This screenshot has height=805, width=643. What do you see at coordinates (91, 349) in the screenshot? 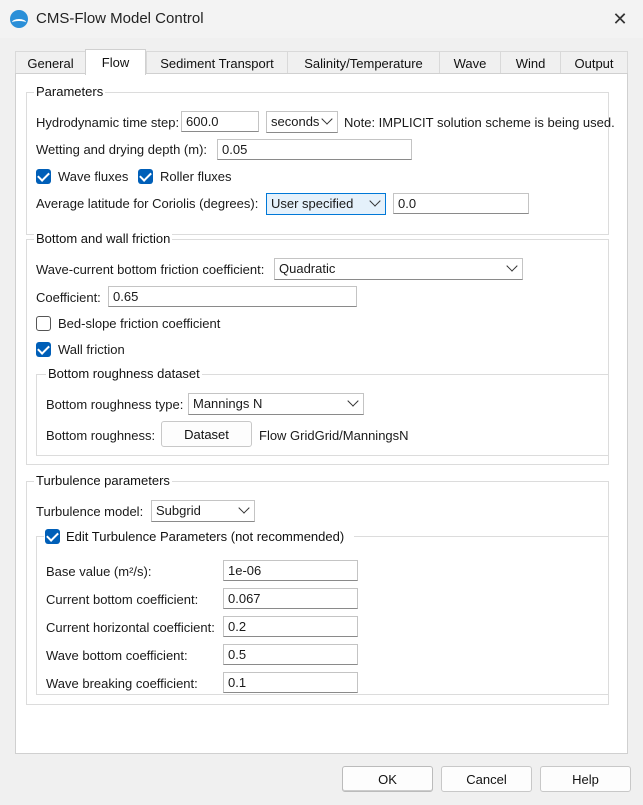
I see `wall-friction-label: Wall friction` at bounding box center [91, 349].